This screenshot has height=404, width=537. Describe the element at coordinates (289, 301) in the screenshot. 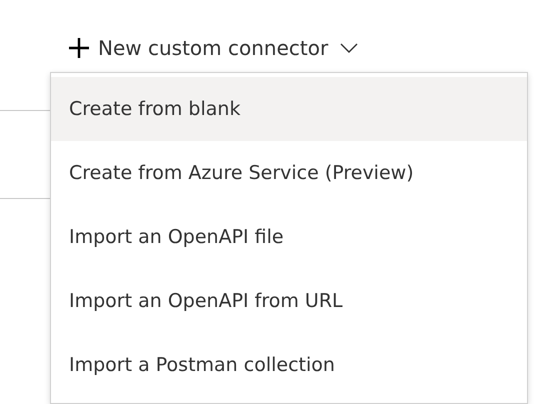

I see `menu-item: Import an OpenAPI from URL` at that location.